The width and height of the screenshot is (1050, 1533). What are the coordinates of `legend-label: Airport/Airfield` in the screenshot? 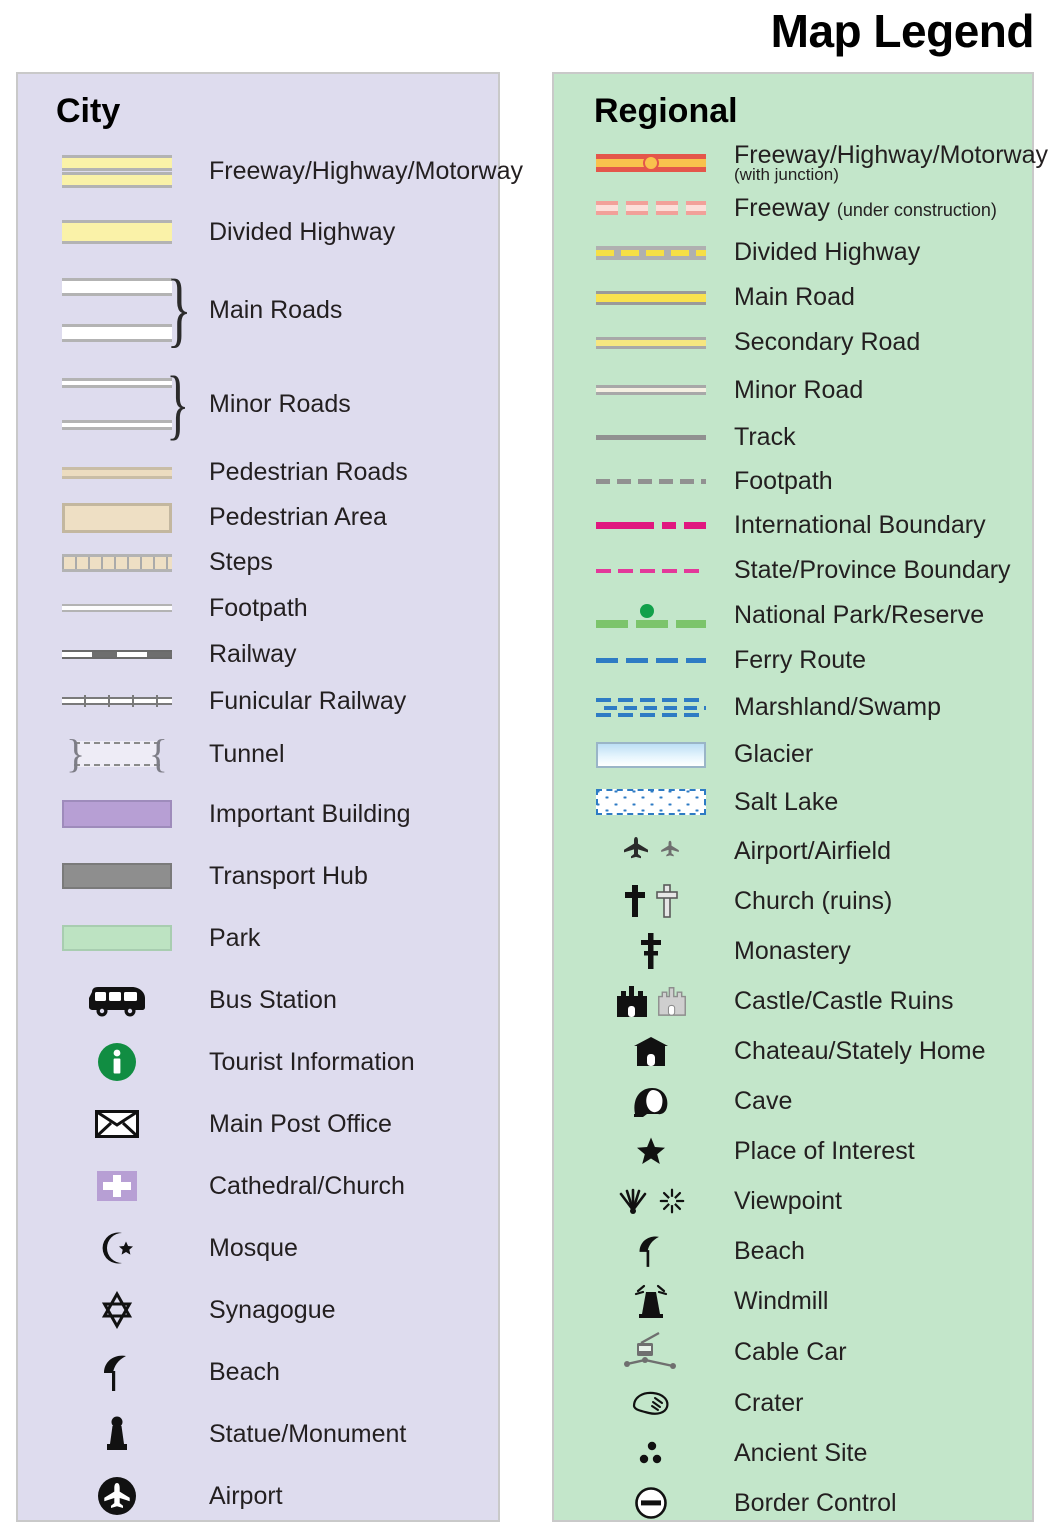 It's located at (812, 850).